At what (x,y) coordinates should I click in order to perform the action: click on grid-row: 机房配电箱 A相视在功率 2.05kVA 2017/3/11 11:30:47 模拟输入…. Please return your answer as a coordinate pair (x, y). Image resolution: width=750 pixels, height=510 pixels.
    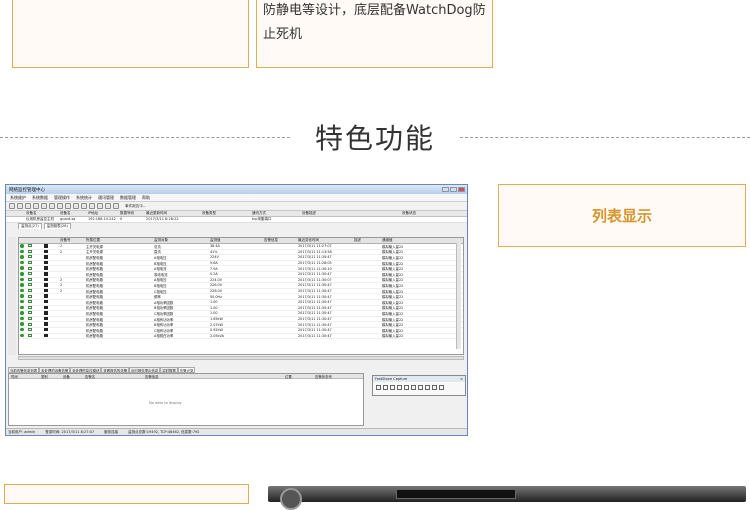
    Looking at the image, I should click on (241, 336).